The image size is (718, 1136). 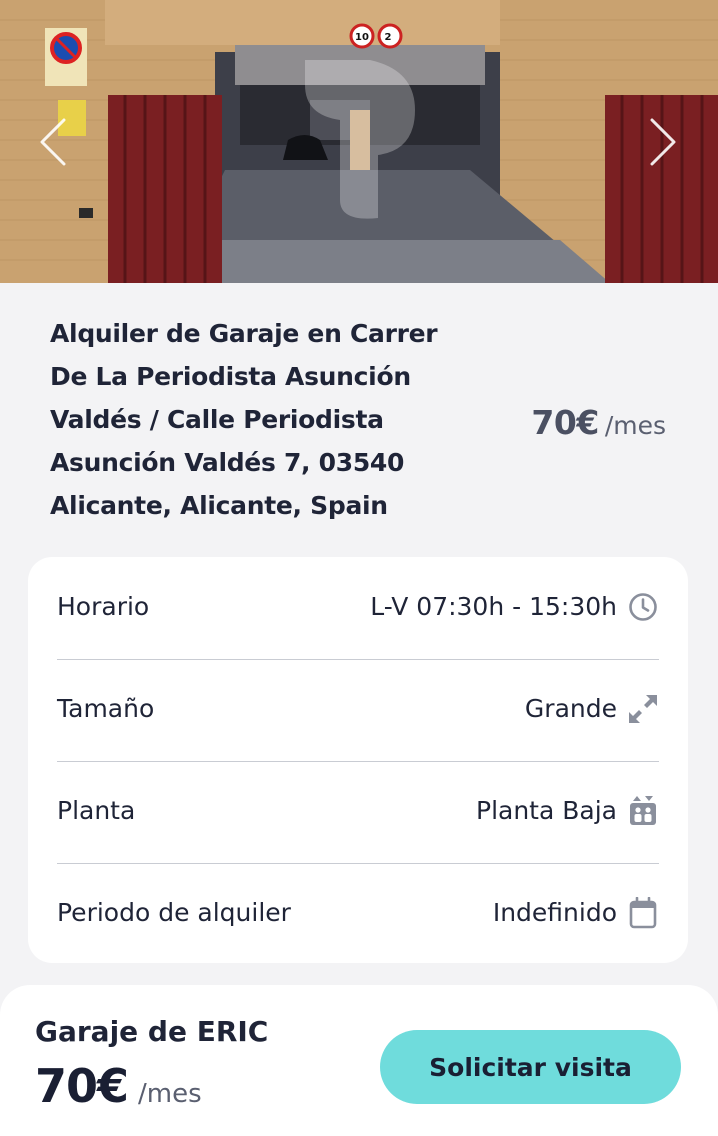 I want to click on footer-price-period: /mes, so click(x=170, y=1094).